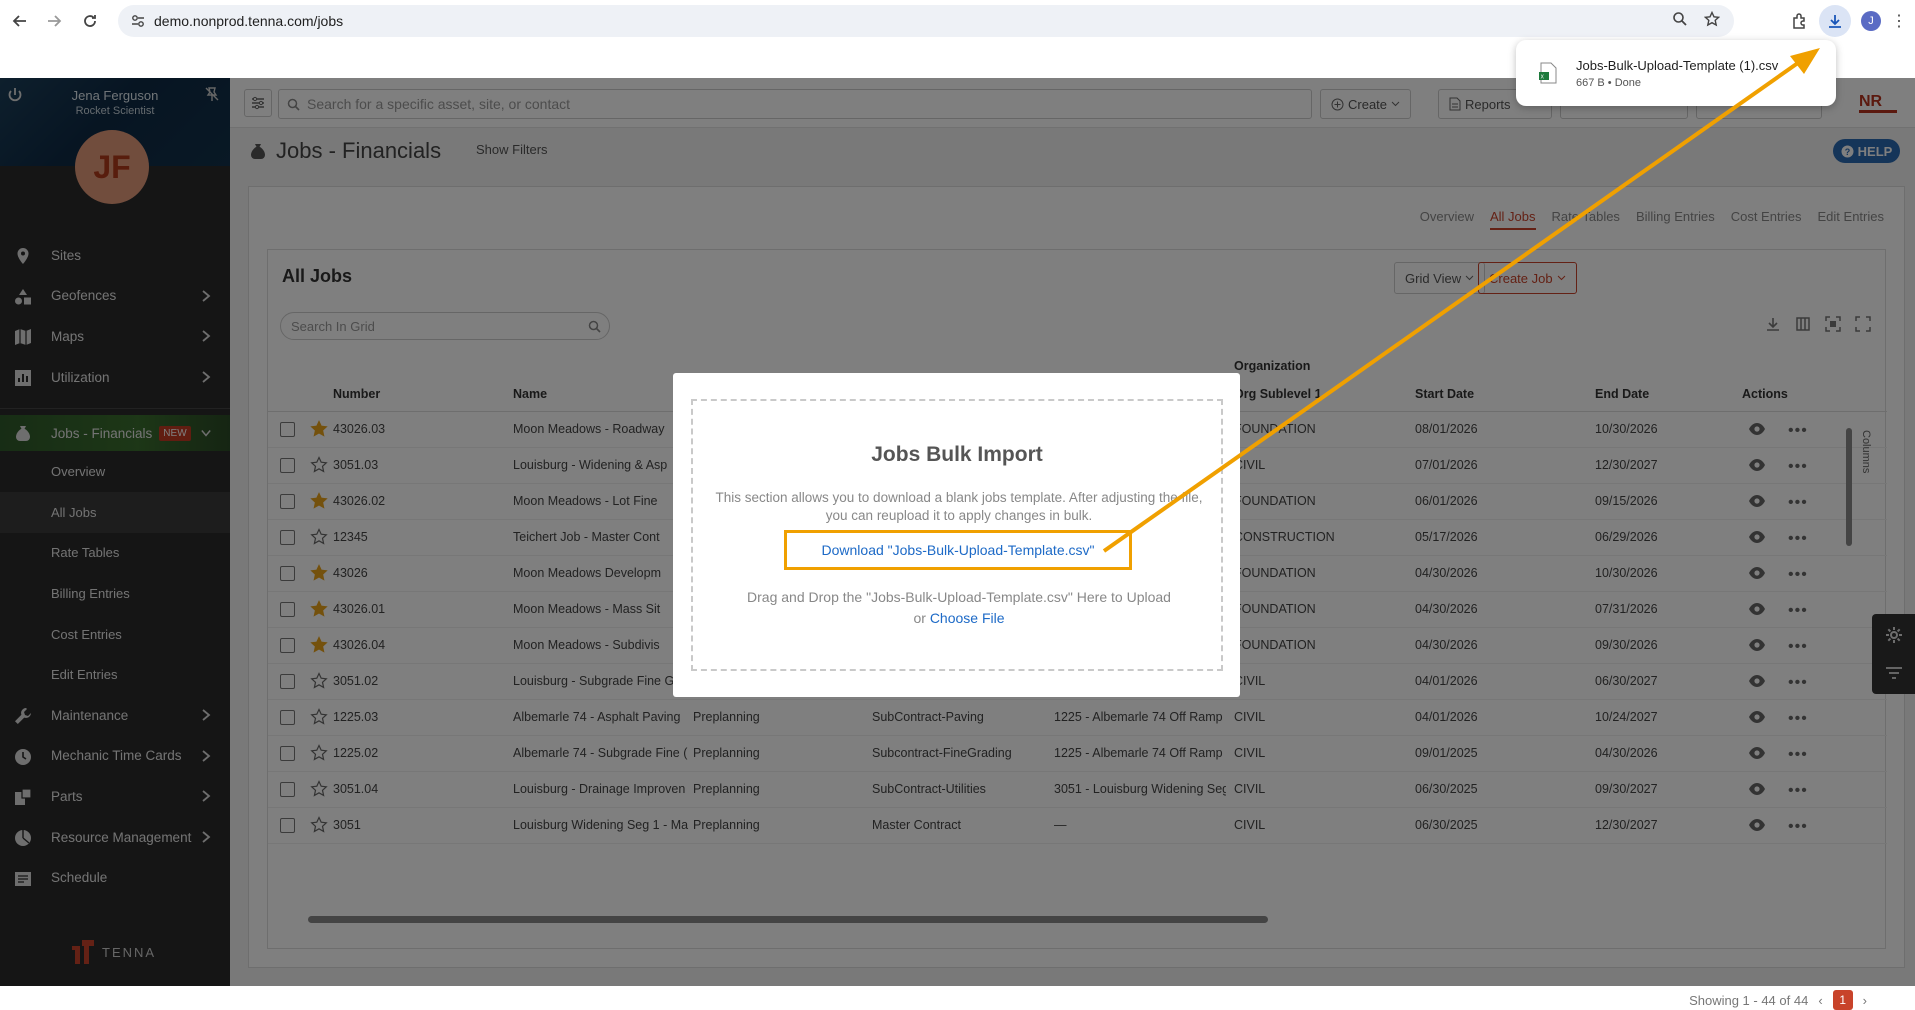  What do you see at coordinates (1800, 21) in the screenshot?
I see `extensions-icon` at bounding box center [1800, 21].